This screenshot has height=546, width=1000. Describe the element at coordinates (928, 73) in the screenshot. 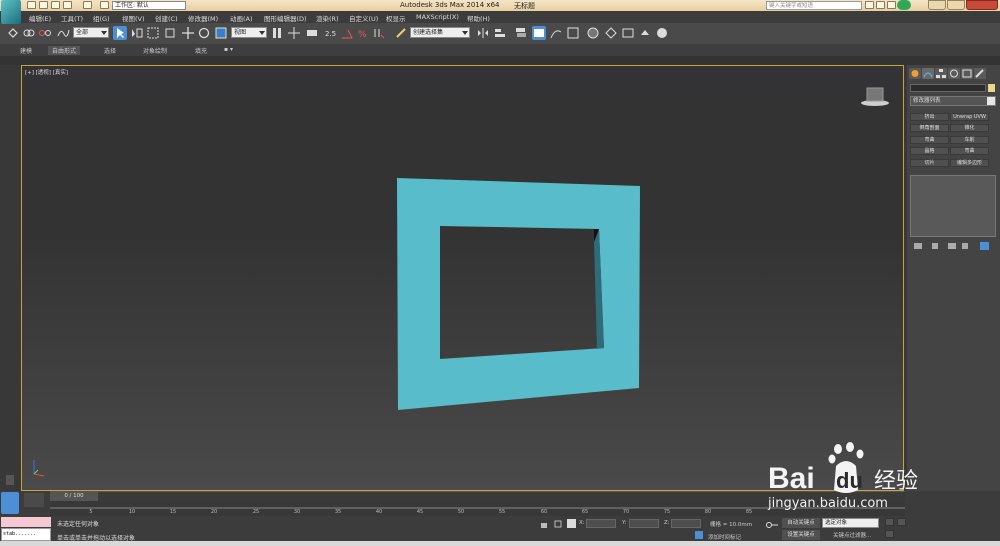

I see `modify-tab-icon` at that location.